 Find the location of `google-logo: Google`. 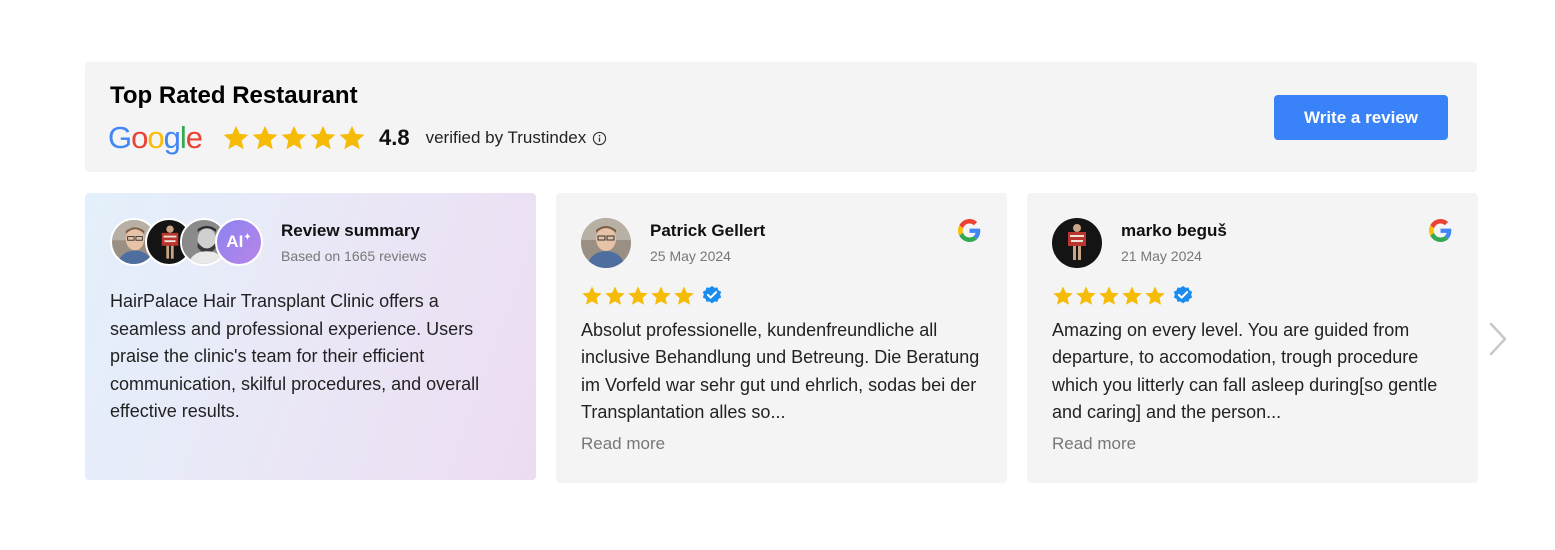

google-logo: Google is located at coordinates (155, 137).